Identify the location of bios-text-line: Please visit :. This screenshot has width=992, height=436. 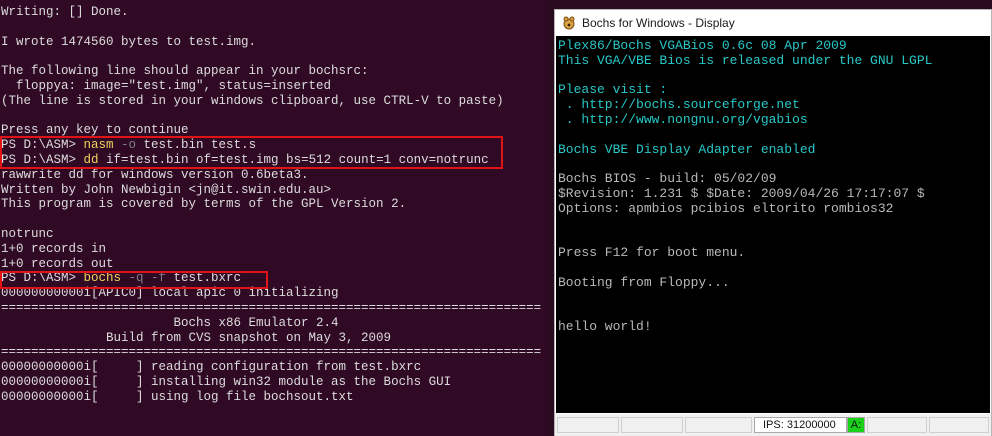
(613, 90).